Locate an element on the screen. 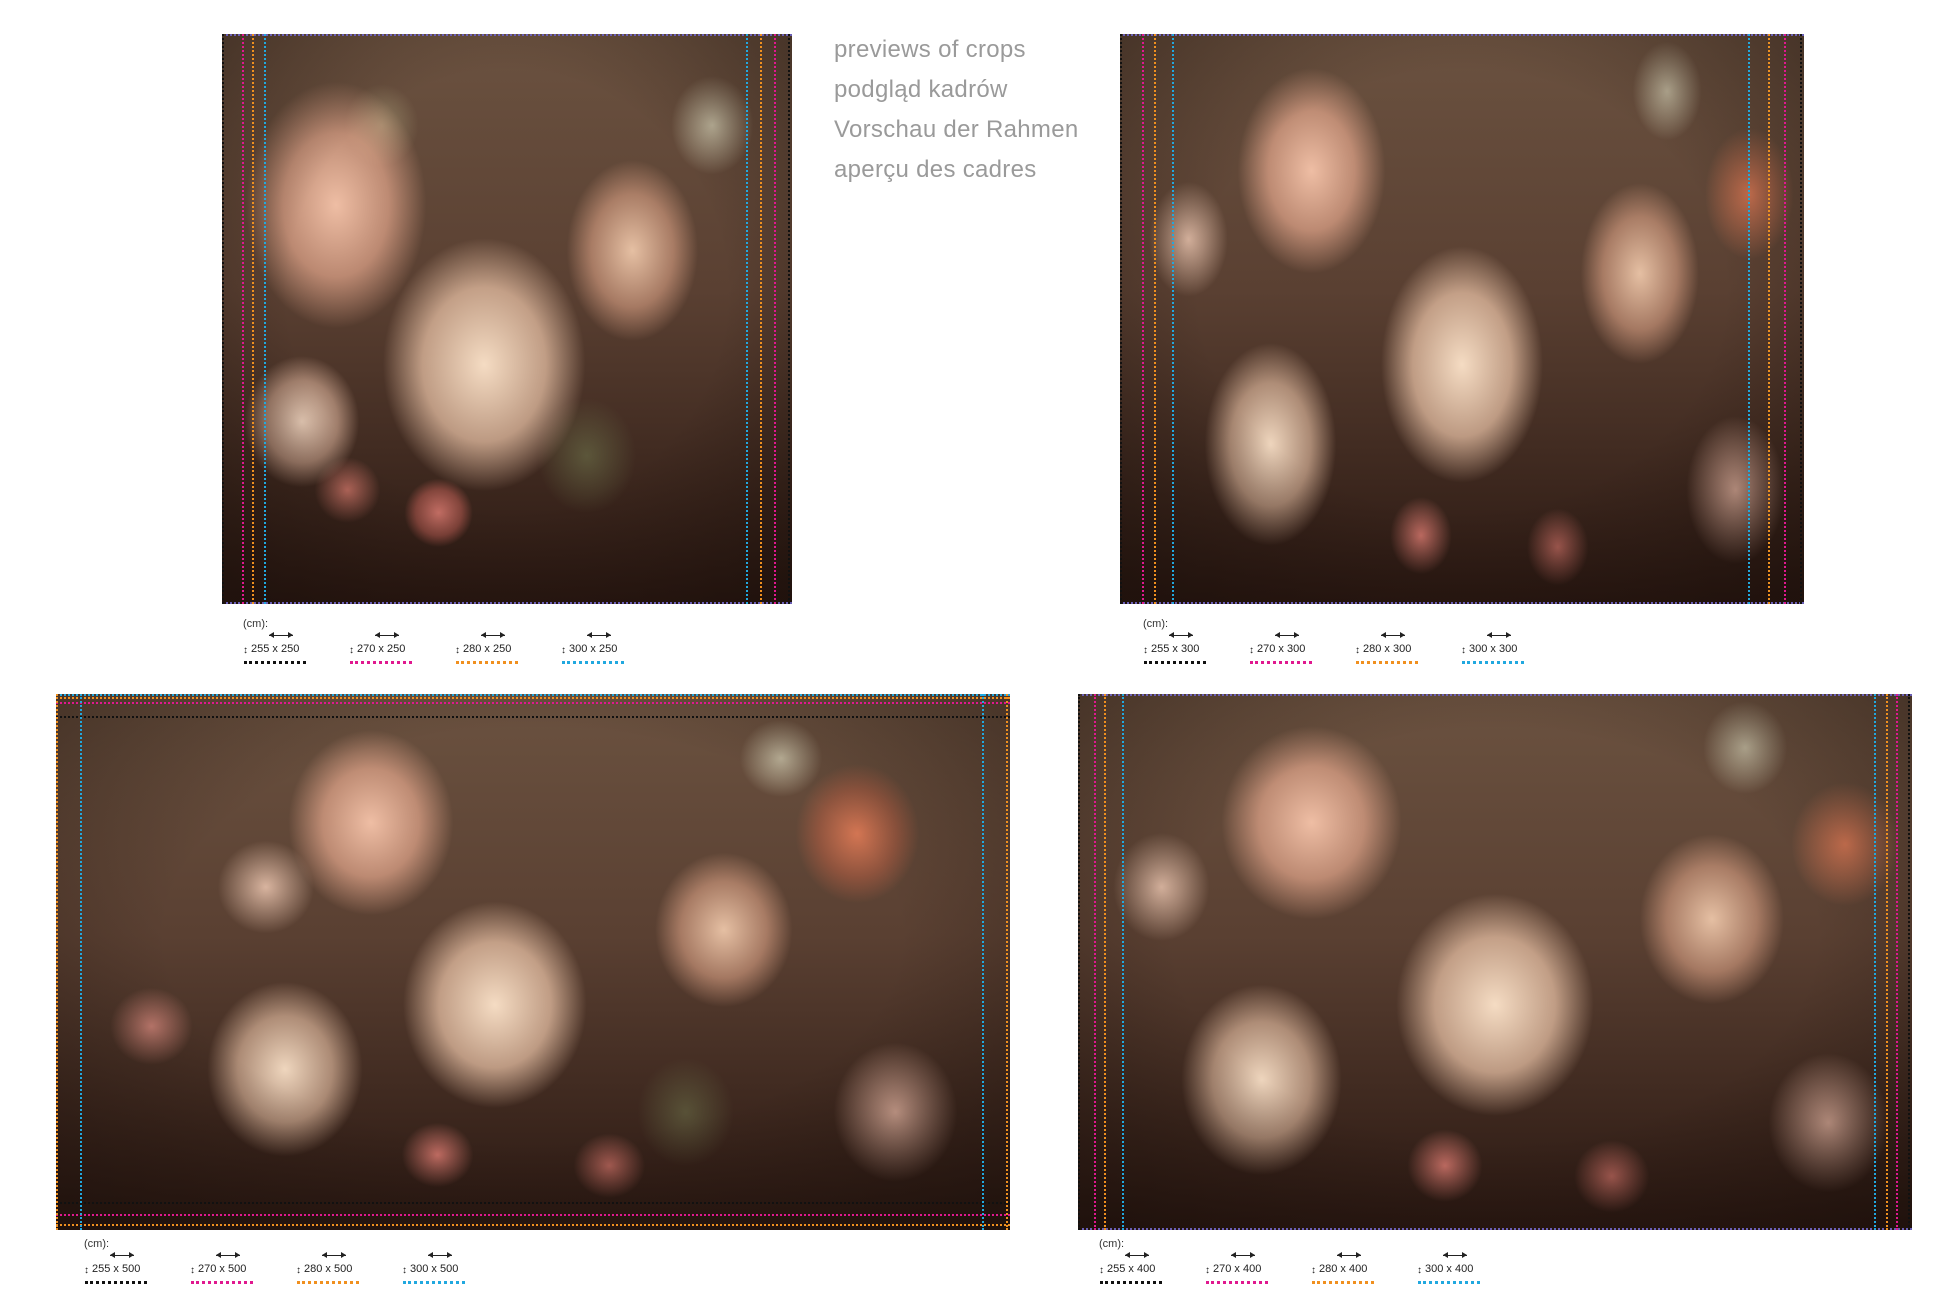 This screenshot has height=1290, width=1946. legend-item-pink: ↕ 270 x 250 is located at coordinates (402, 648).